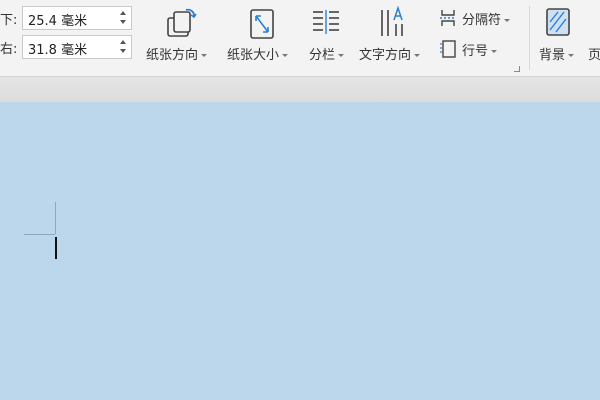  I want to click on columns-button: 分栏, so click(328, 34).